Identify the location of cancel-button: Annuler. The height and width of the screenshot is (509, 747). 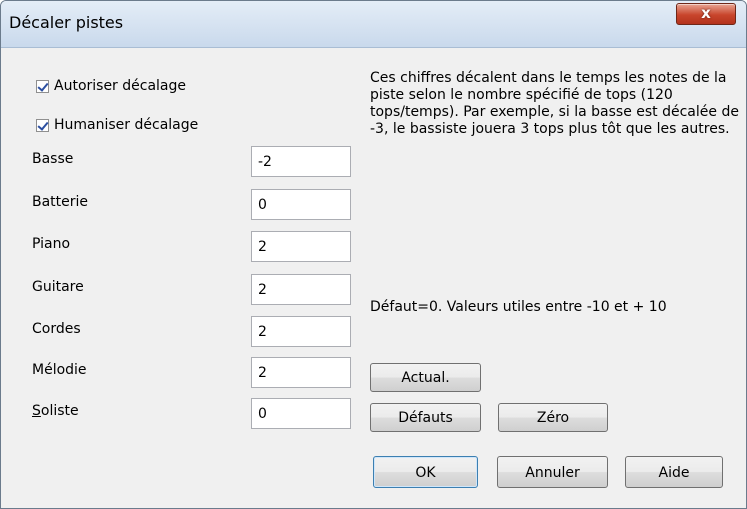
(552, 472).